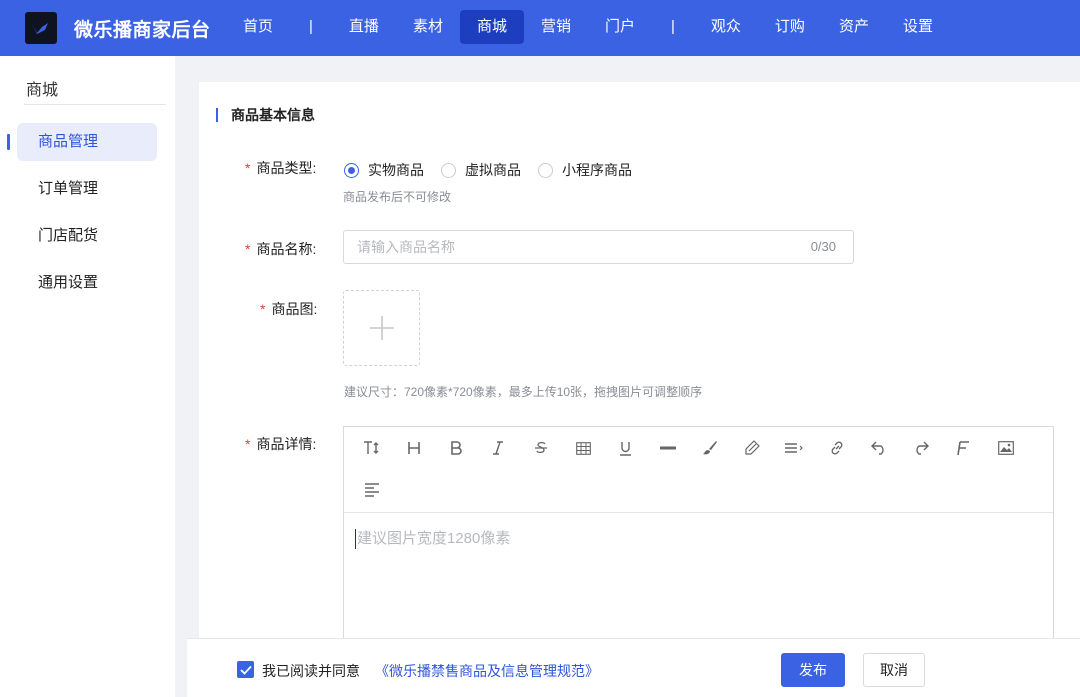 This screenshot has height=697, width=1080. I want to click on text-size-icon, so click(372, 448).